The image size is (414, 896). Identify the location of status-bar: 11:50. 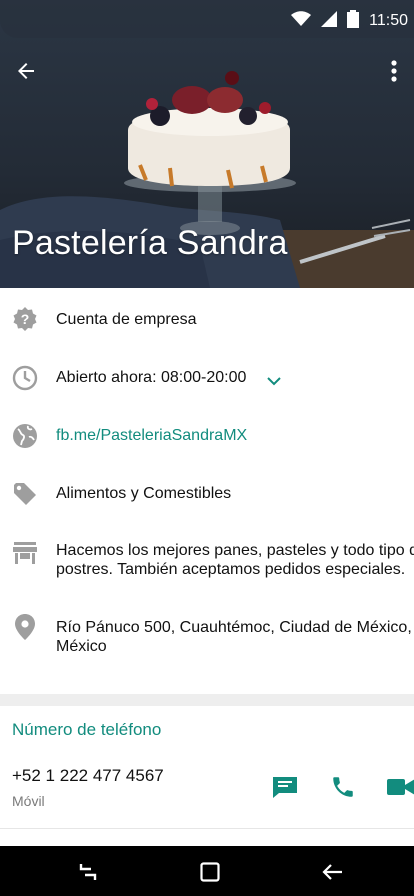
(207, 19).